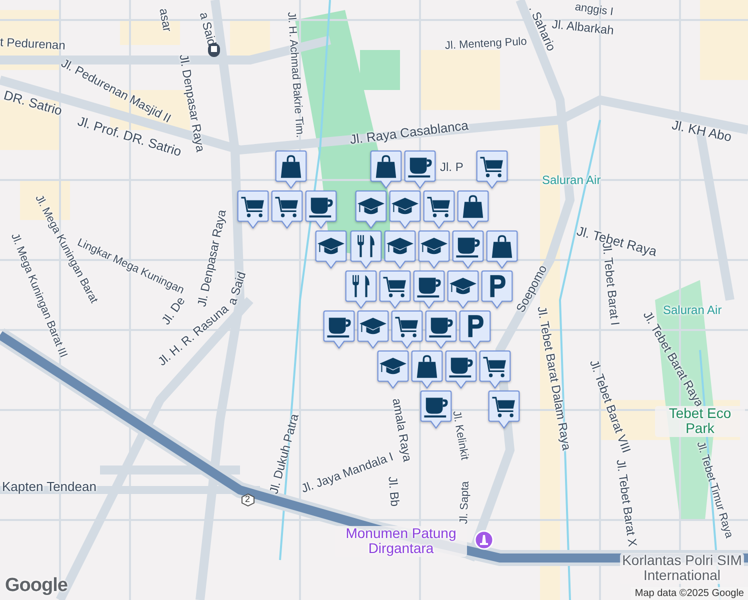  Describe the element at coordinates (285, 454) in the screenshot. I see `street-label: Jl. Dukuh Patra` at that location.